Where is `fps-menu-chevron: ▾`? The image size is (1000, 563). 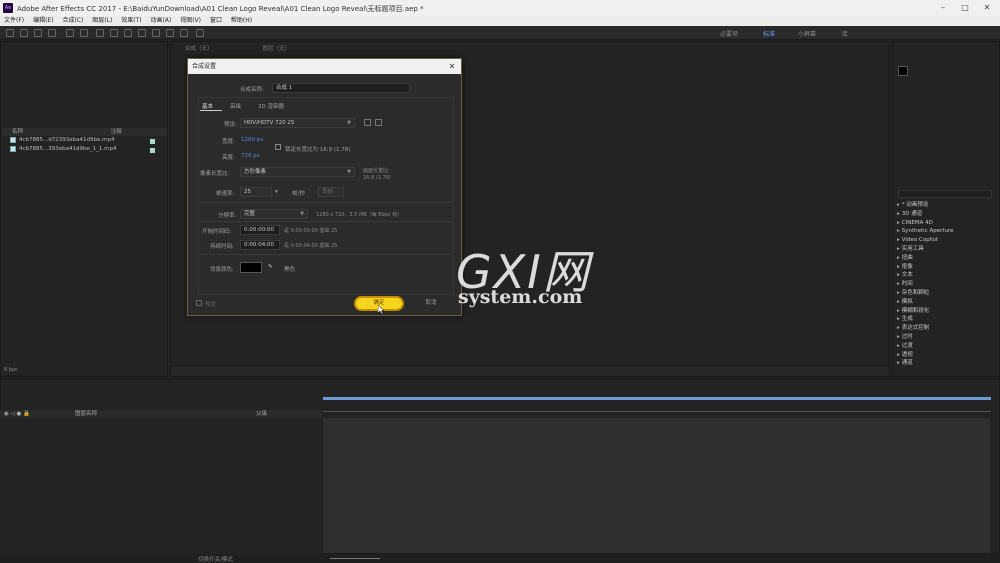 fps-menu-chevron: ▾ is located at coordinates (276, 192).